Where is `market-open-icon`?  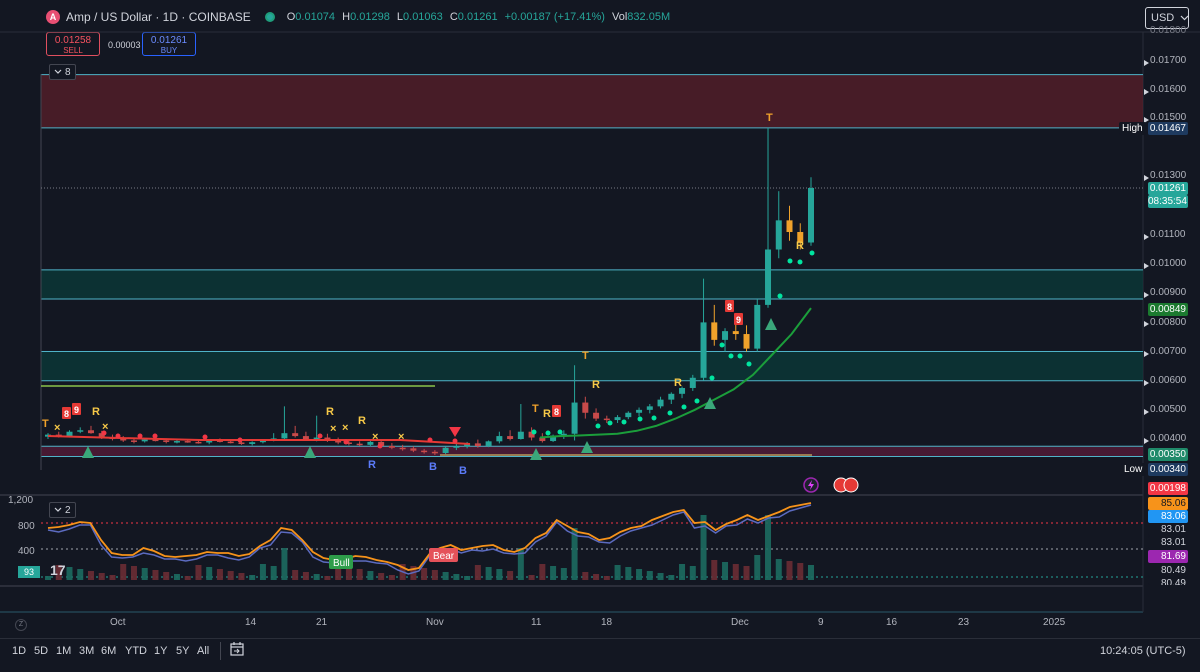
market-open-icon is located at coordinates (269, 17).